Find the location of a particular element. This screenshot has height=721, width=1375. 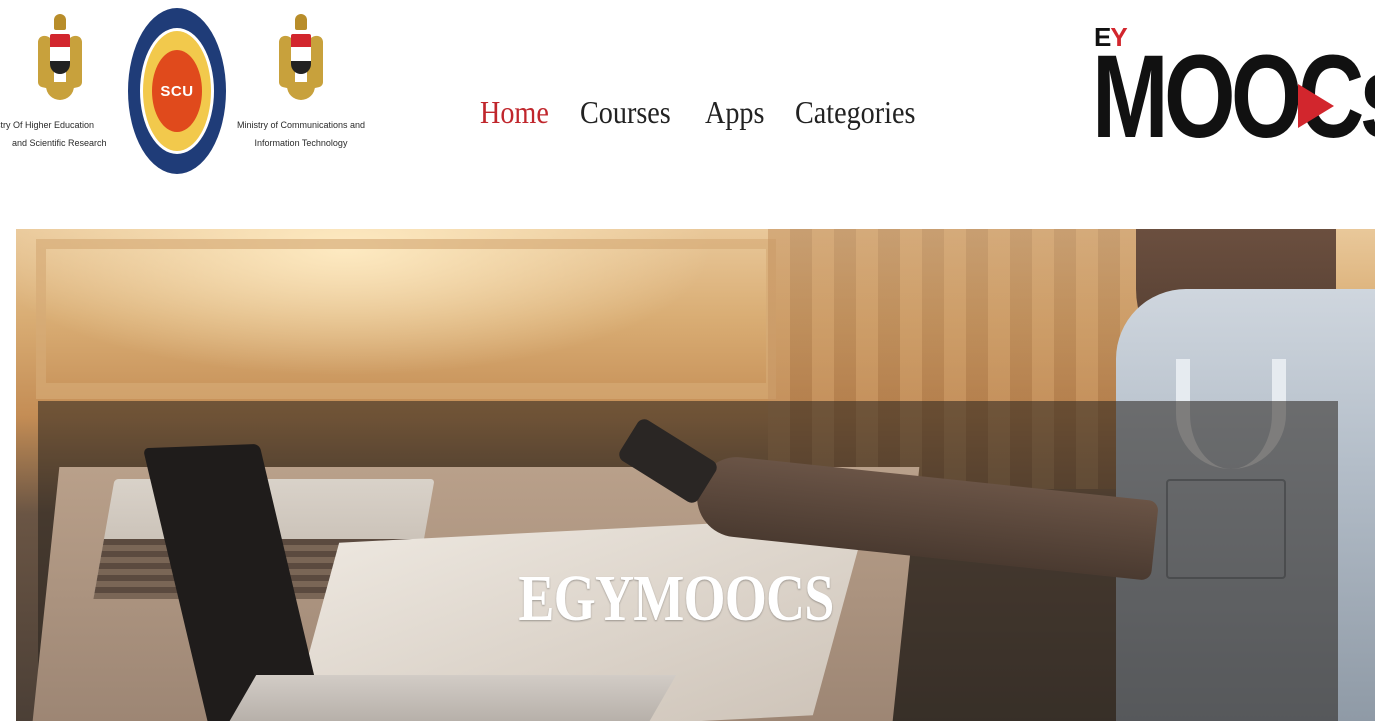

ministry-line-2: Information Technology is located at coordinates (301, 143).